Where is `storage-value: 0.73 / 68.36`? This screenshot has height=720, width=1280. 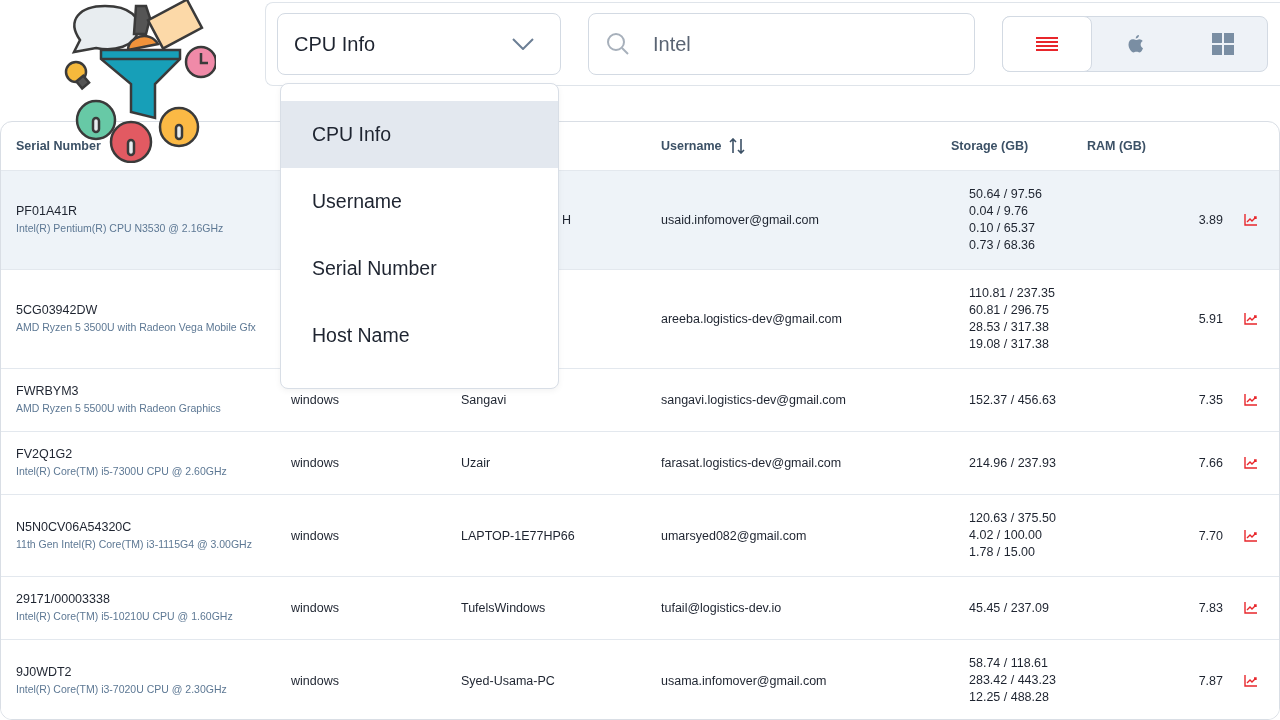 storage-value: 0.73 / 68.36 is located at coordinates (1003, 245).